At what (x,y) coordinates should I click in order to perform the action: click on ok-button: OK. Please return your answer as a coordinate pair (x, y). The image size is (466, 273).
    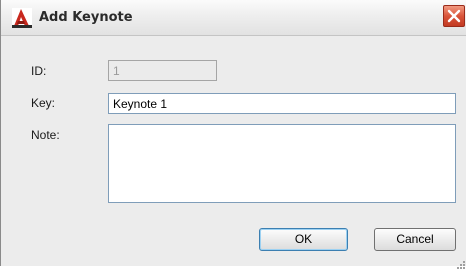
    Looking at the image, I should click on (303, 239).